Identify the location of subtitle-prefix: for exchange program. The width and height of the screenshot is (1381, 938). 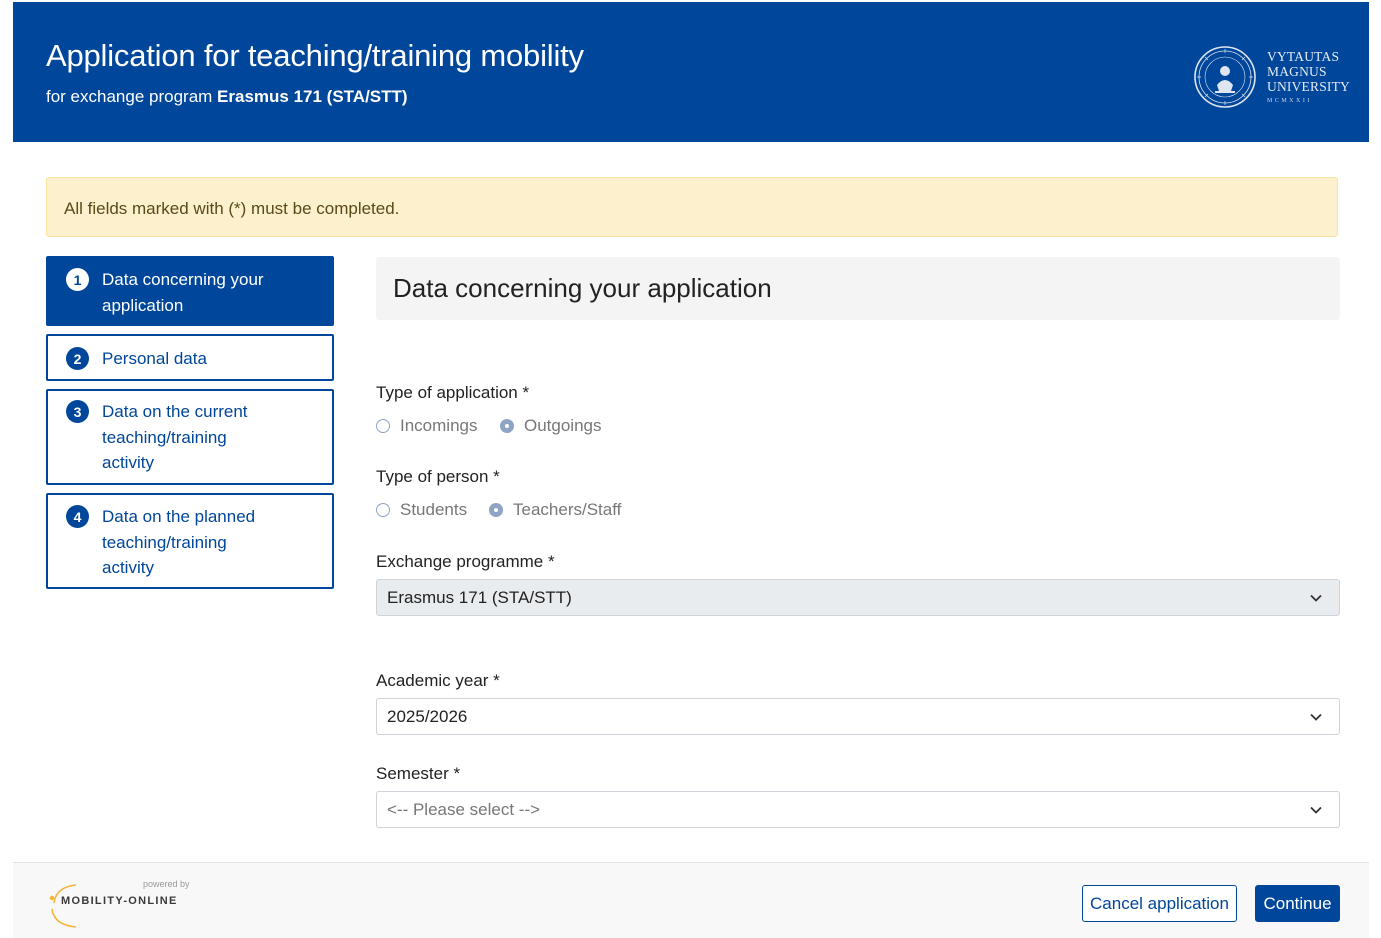
(132, 96).